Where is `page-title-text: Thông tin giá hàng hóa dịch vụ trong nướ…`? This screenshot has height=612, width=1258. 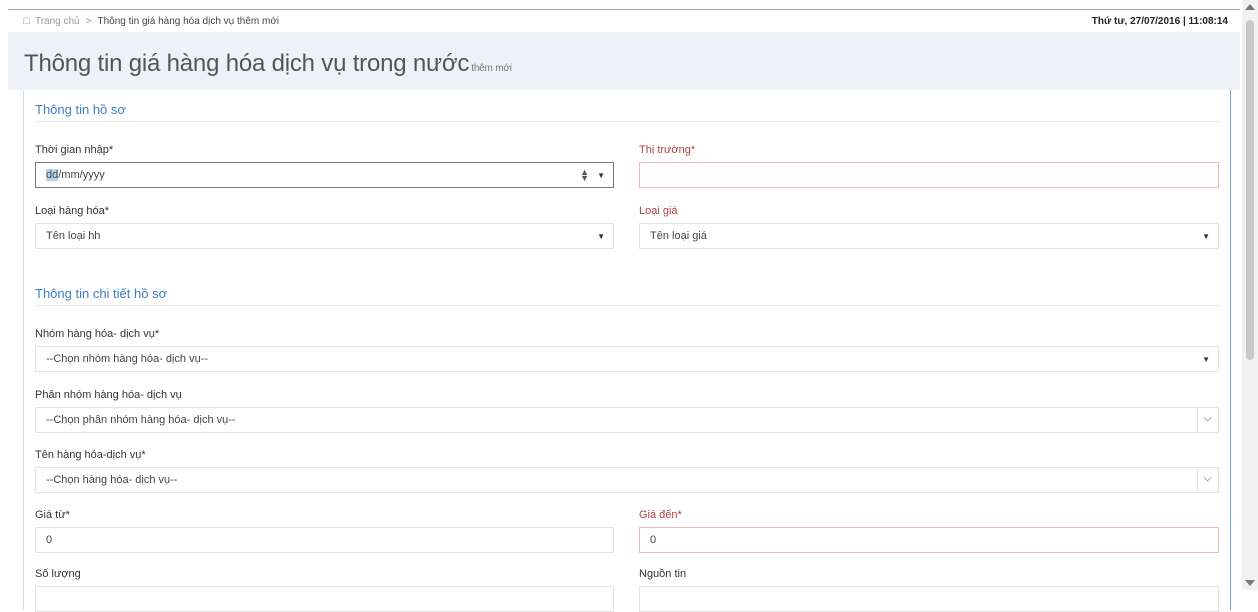
page-title-text: Thông tin giá hàng hóa dịch vụ trong nướ… is located at coordinates (247, 63).